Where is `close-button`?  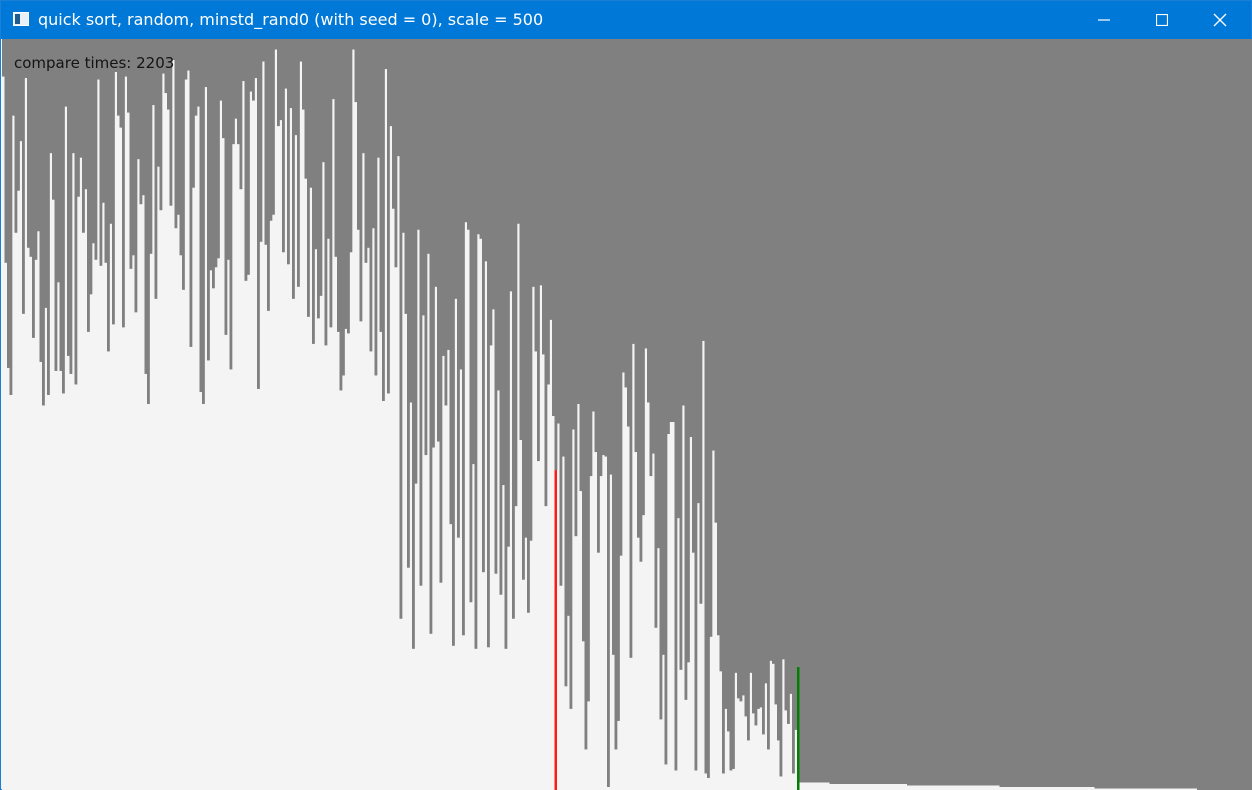
close-button is located at coordinates (1220, 20).